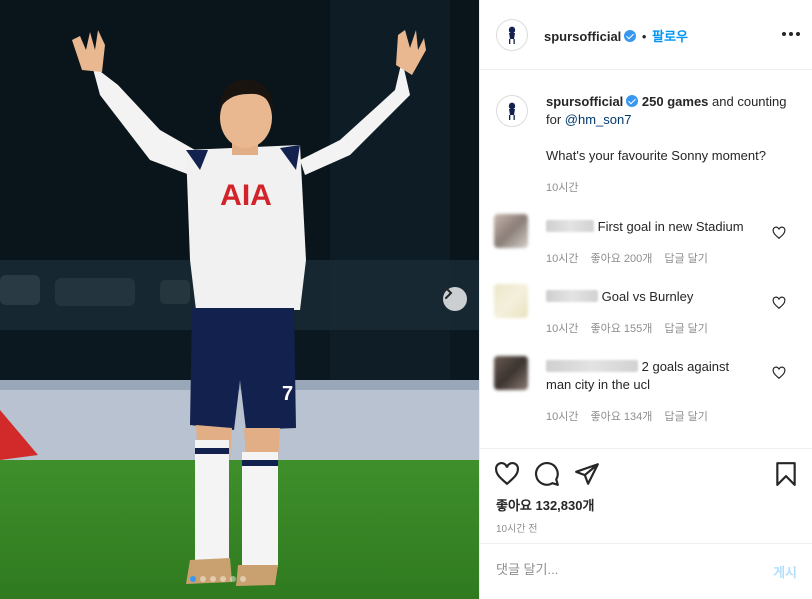 This screenshot has width=812, height=599. I want to click on comment-likes: 좋아요 134개, so click(621, 416).